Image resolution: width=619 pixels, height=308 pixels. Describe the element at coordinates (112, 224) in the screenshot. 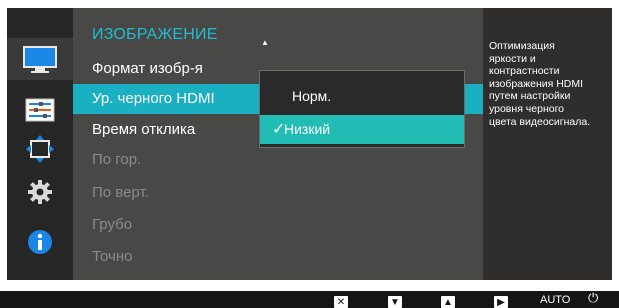

I see `menu-item-coarse: Грубо` at that location.